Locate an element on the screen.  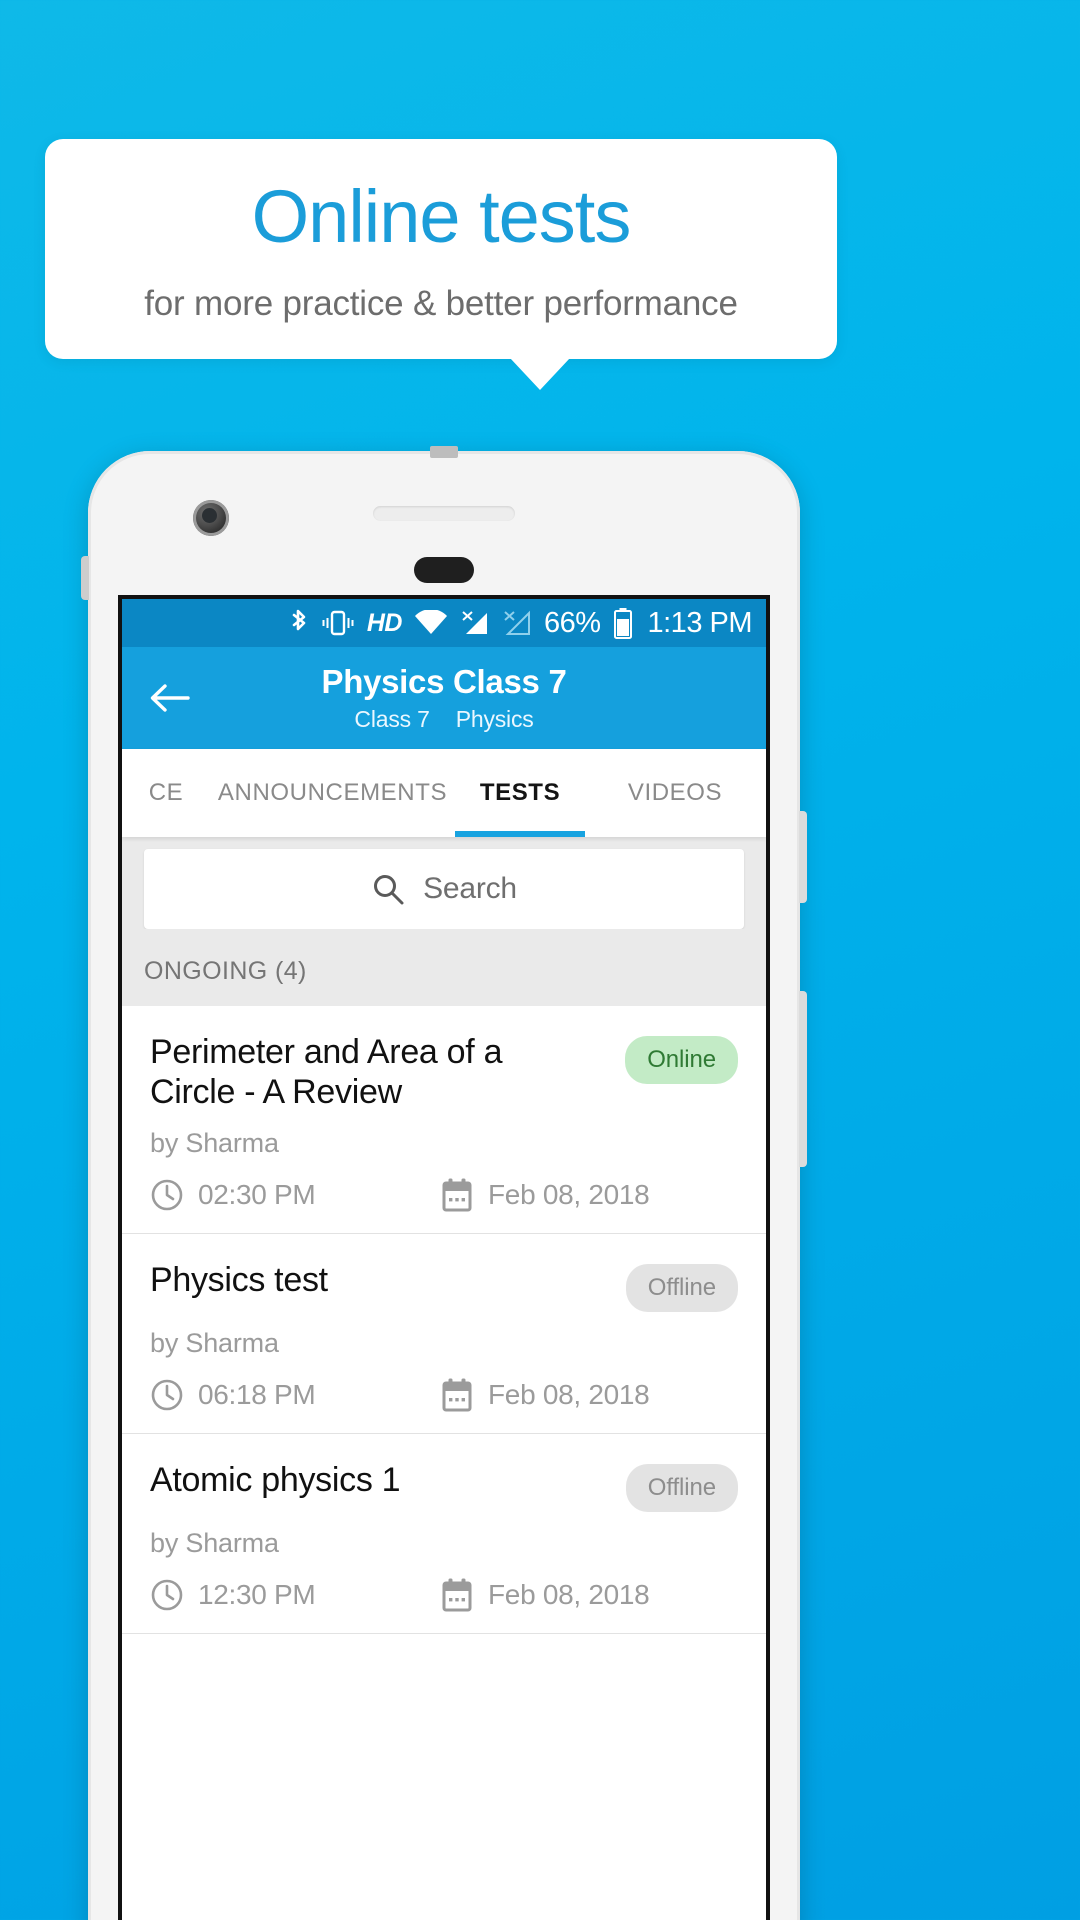
promo-callout-tail is located at coordinates (540, 374).